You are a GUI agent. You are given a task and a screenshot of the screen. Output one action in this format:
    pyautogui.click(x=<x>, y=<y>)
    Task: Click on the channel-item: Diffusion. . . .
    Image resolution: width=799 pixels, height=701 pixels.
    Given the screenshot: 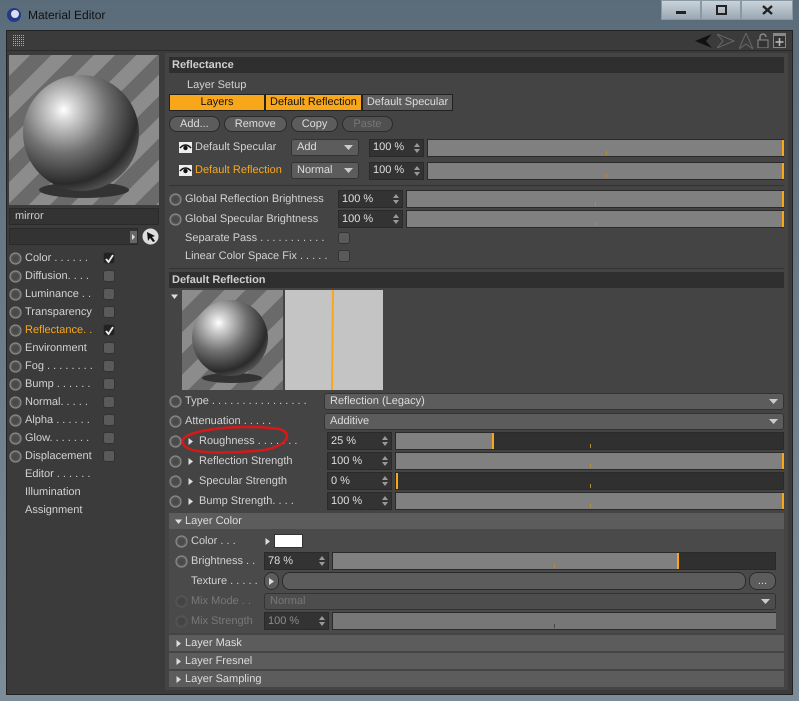 What is the action you would take?
    pyautogui.click(x=62, y=276)
    